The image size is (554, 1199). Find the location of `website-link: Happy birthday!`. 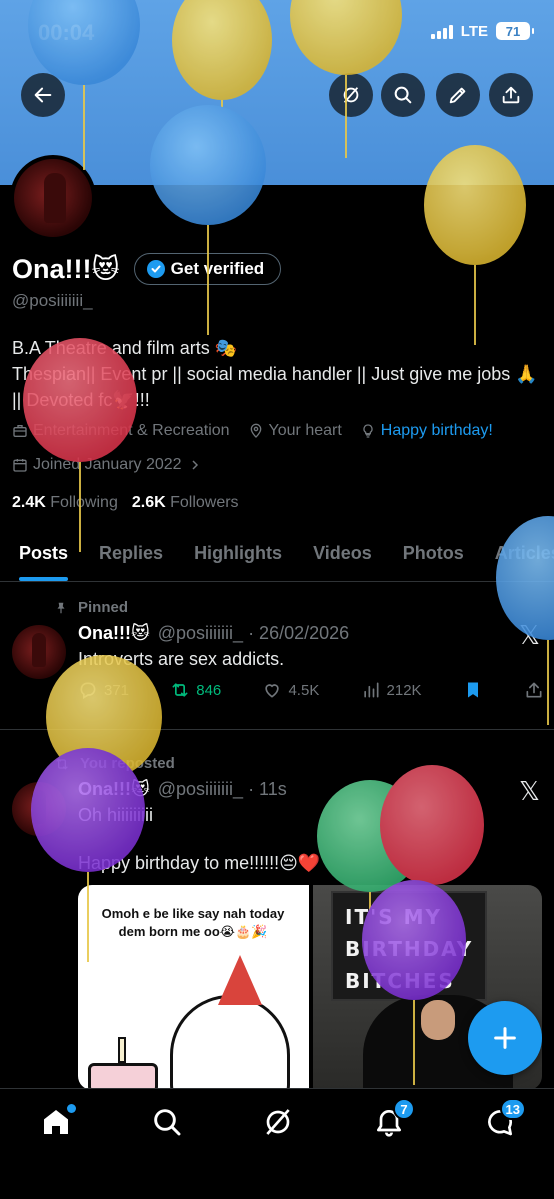

website-link: Happy birthday! is located at coordinates (437, 431).